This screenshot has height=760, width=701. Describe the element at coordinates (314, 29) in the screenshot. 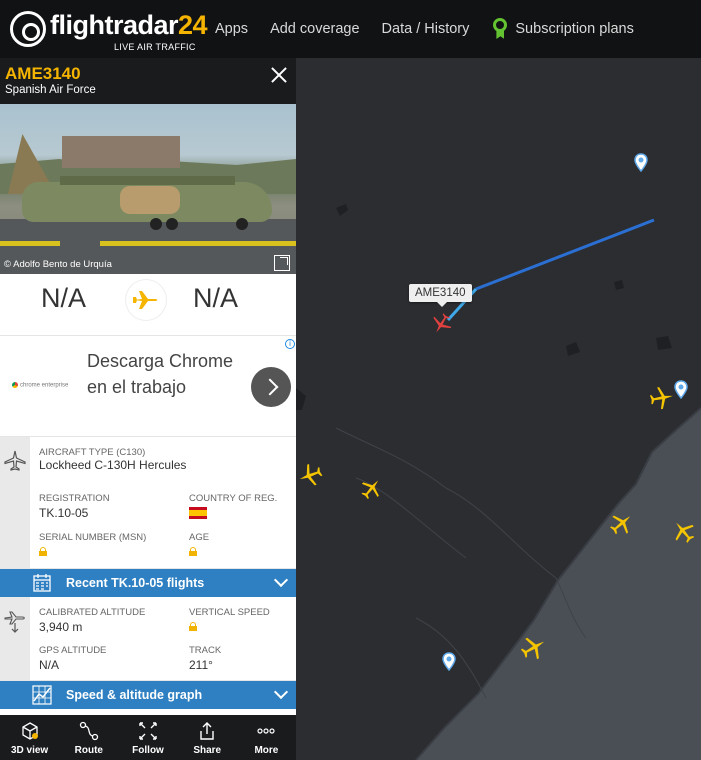

I see `nav-add-coverage: Add coverage` at that location.